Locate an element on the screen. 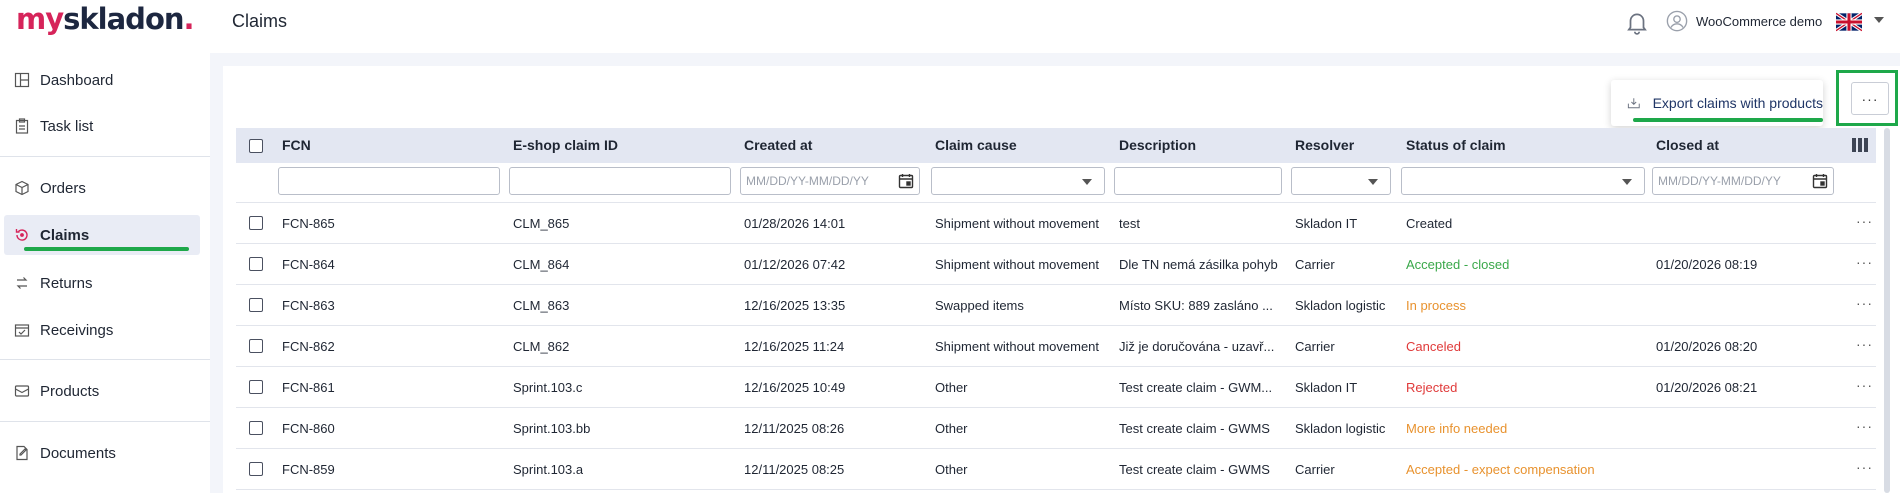  column-header-eshop-claim-id: E-shop claim ID is located at coordinates (565, 145).